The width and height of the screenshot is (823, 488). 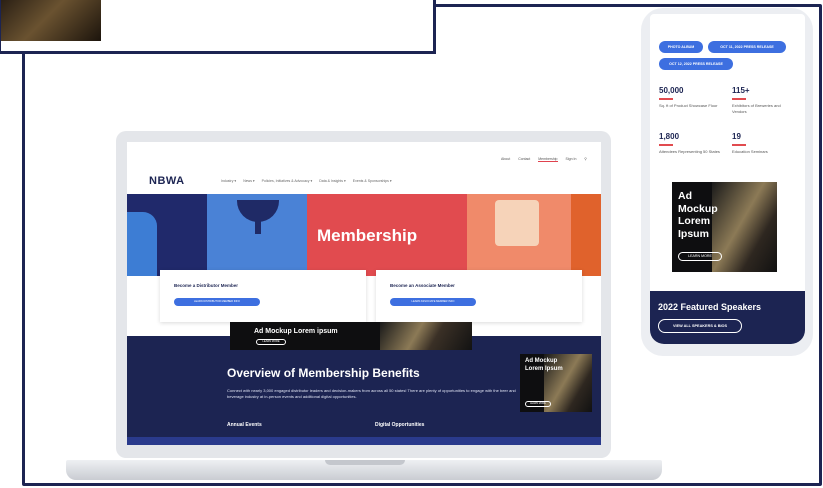 What do you see at coordinates (538, 404) in the screenshot?
I see `side-ad-button: LEARN MORE` at bounding box center [538, 404].